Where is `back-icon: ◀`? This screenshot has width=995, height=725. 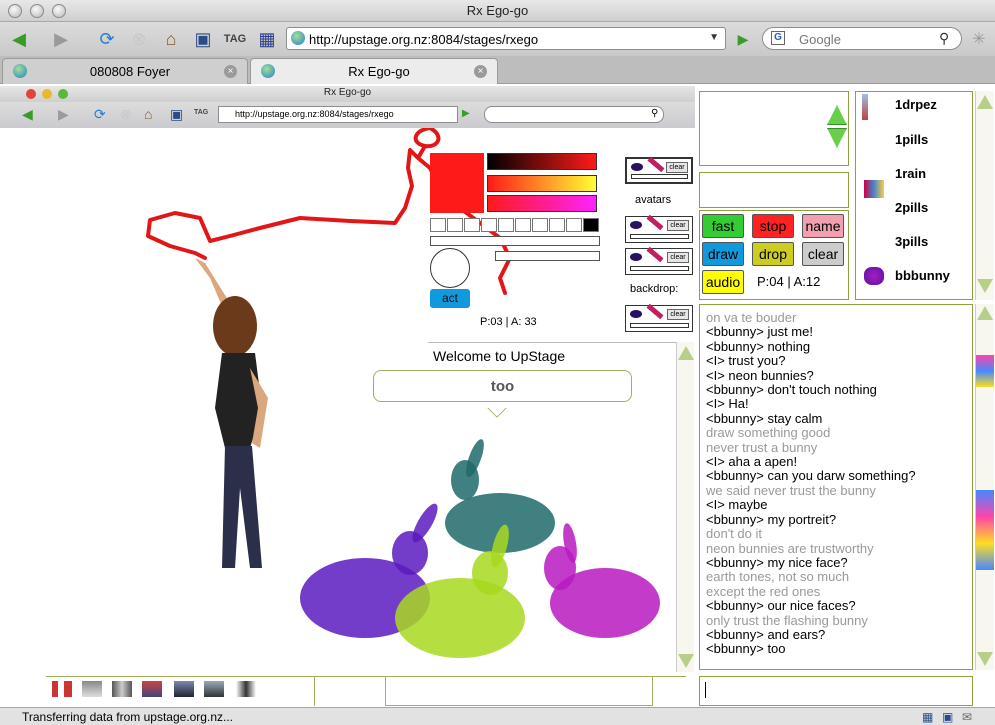
back-icon: ◀ is located at coordinates (19, 39).